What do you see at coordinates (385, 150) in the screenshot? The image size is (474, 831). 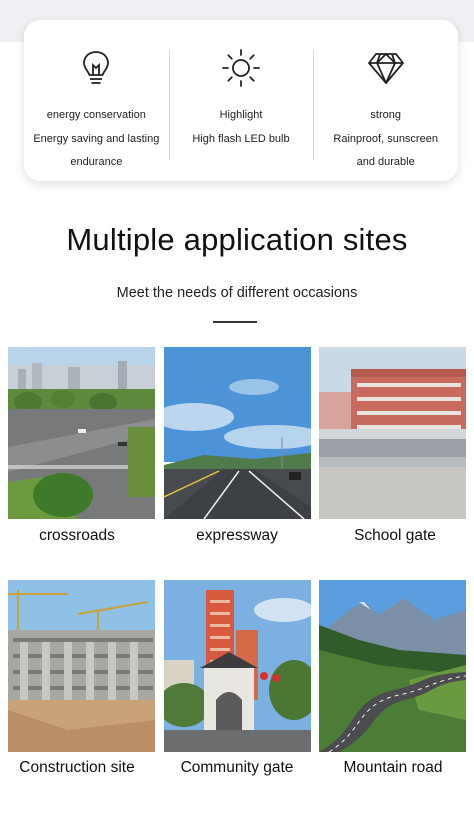 I see `feature-description: Rainproof, sunscreen and durable` at bounding box center [385, 150].